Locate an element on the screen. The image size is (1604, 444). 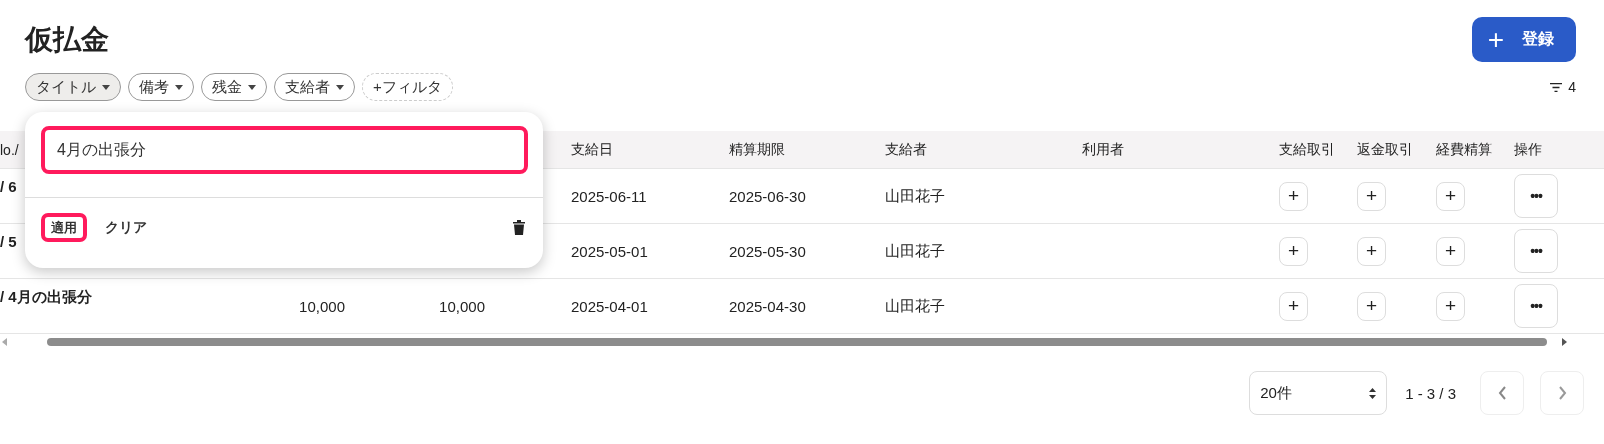
title-filter-input: 4月の出張分 is located at coordinates (284, 150).